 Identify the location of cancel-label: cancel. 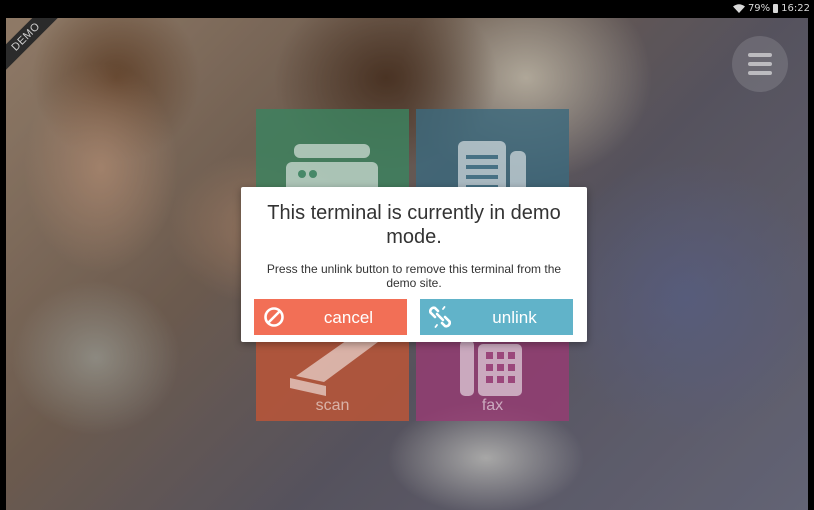
(348, 317).